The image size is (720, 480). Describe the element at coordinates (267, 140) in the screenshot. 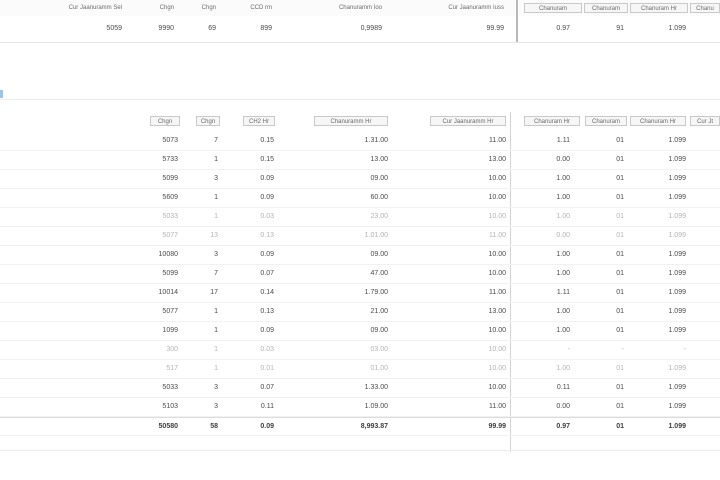

I see `table-cell: 0.15` at that location.